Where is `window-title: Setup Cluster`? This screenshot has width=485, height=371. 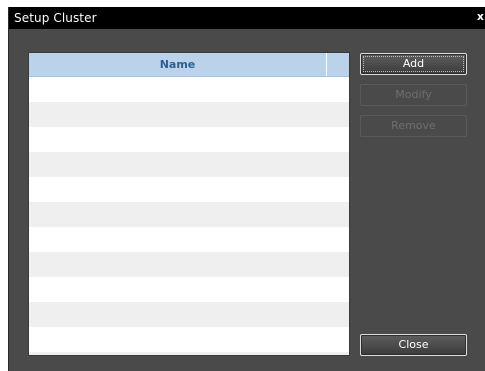
window-title: Setup Cluster is located at coordinates (55, 18).